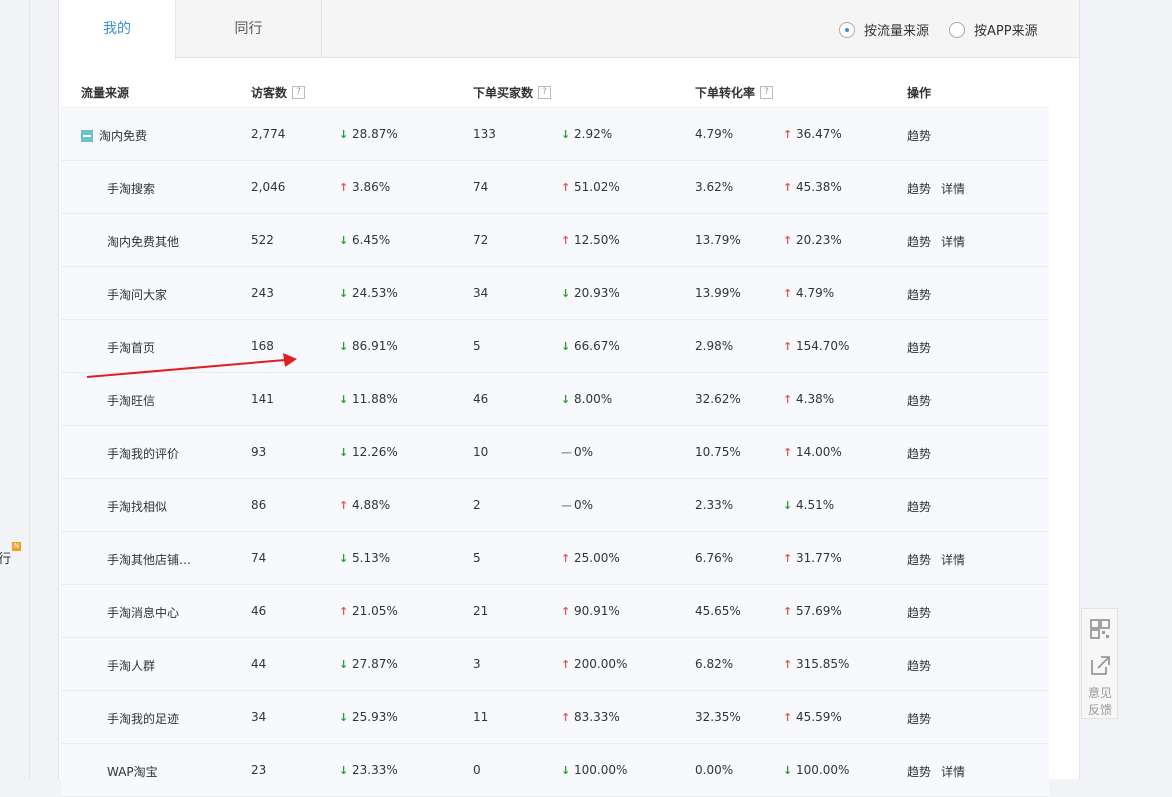  What do you see at coordinates (1100, 665) in the screenshot?
I see `share-icon` at bounding box center [1100, 665].